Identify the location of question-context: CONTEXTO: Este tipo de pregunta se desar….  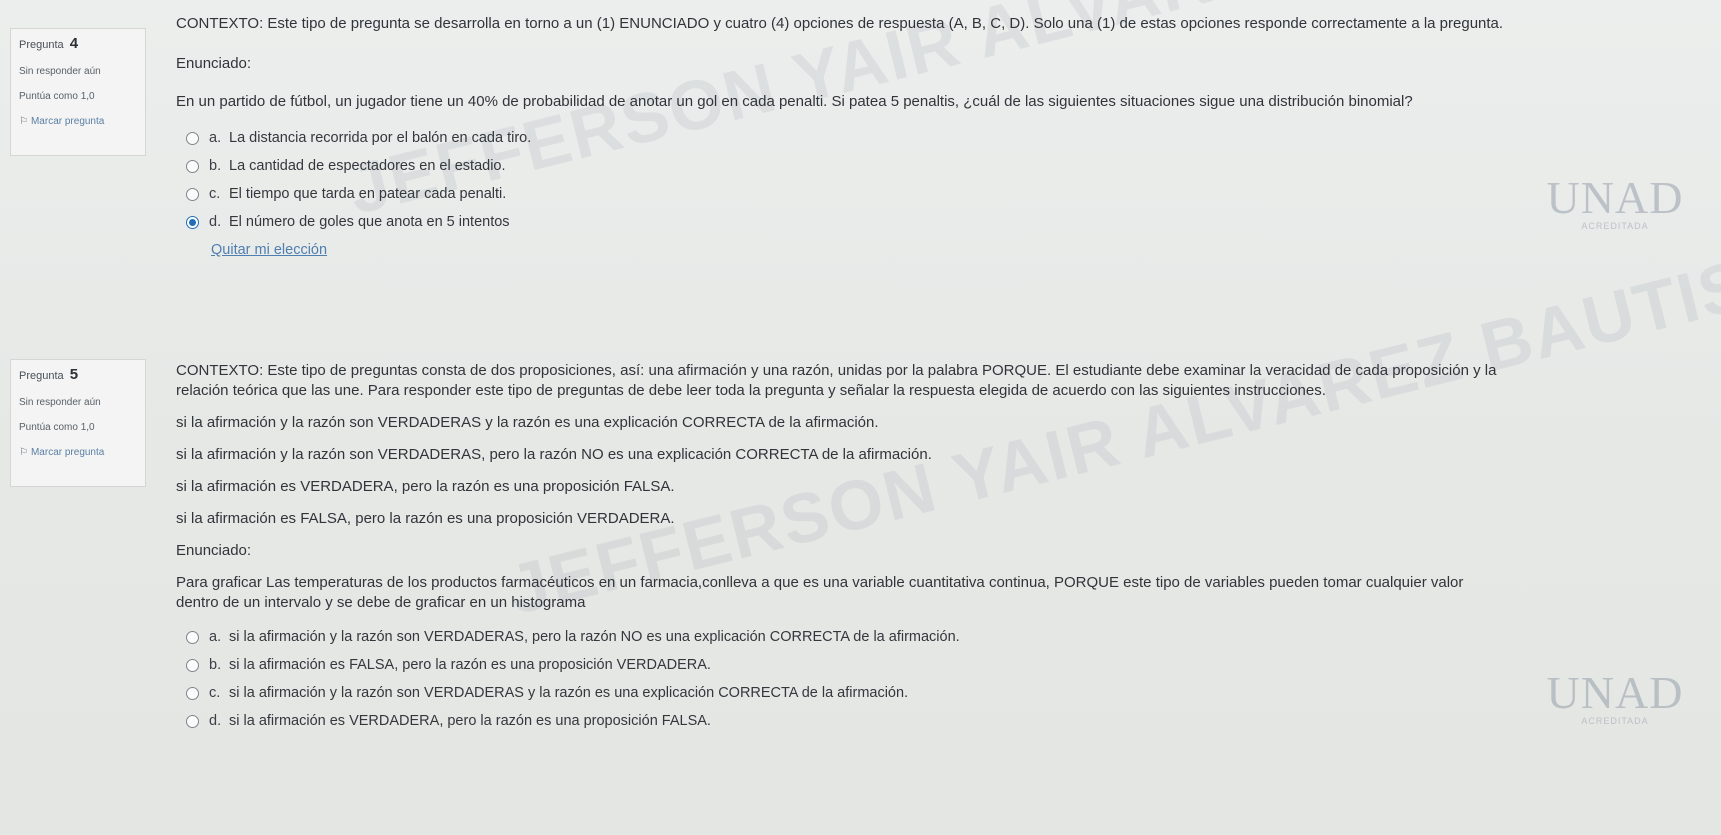
(840, 23).